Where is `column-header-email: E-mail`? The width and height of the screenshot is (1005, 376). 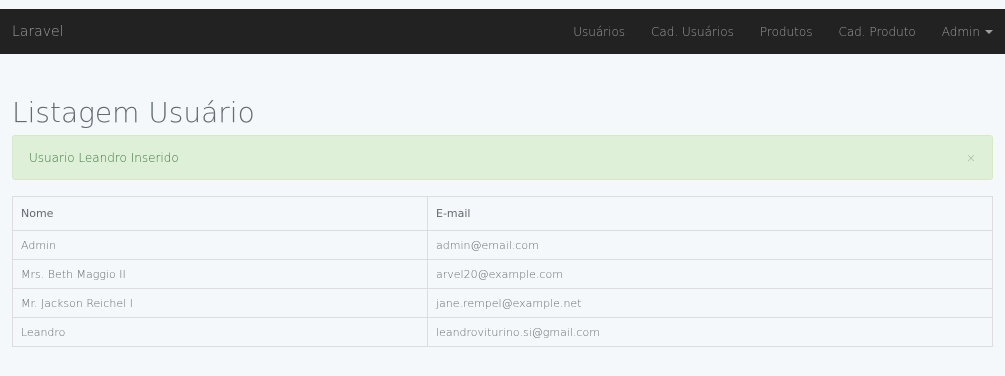
column-header-email: E-mail is located at coordinates (710, 213).